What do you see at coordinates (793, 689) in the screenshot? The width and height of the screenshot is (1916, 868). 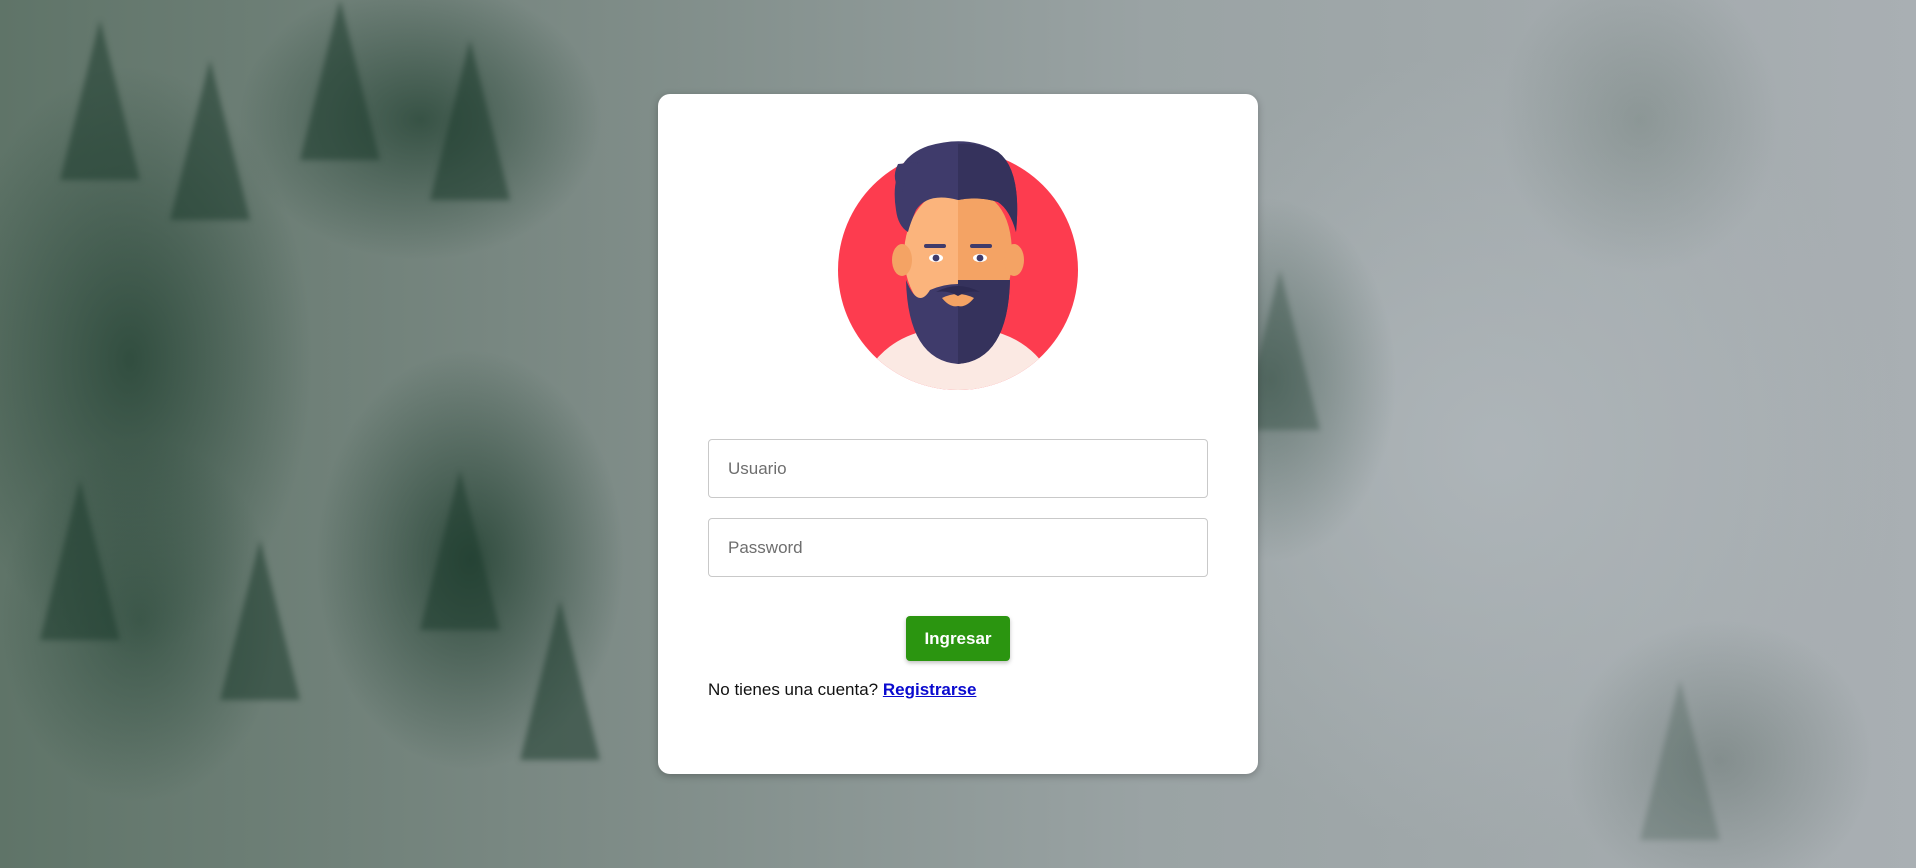 I see `register-prompt-text: No tienes una cuenta?` at bounding box center [793, 689].